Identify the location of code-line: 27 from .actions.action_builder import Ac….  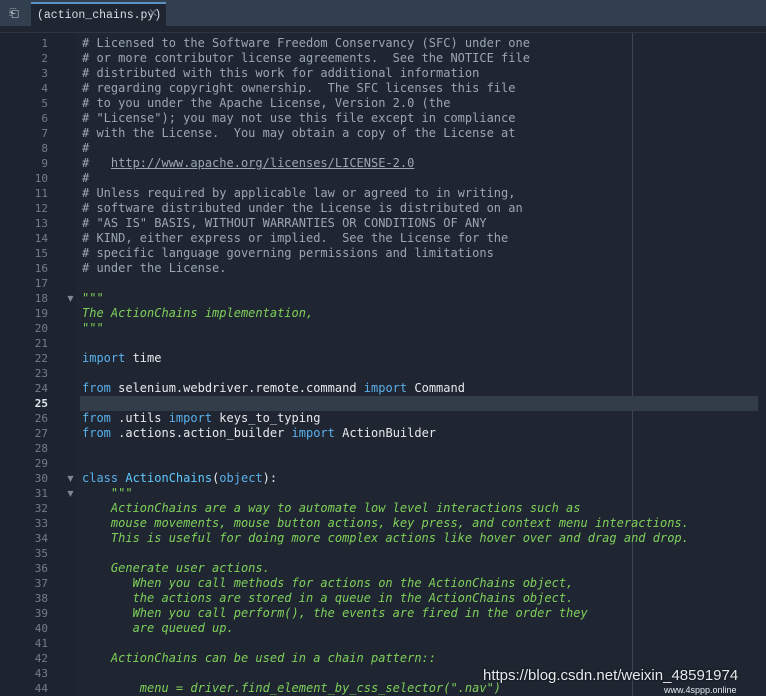
(383, 433).